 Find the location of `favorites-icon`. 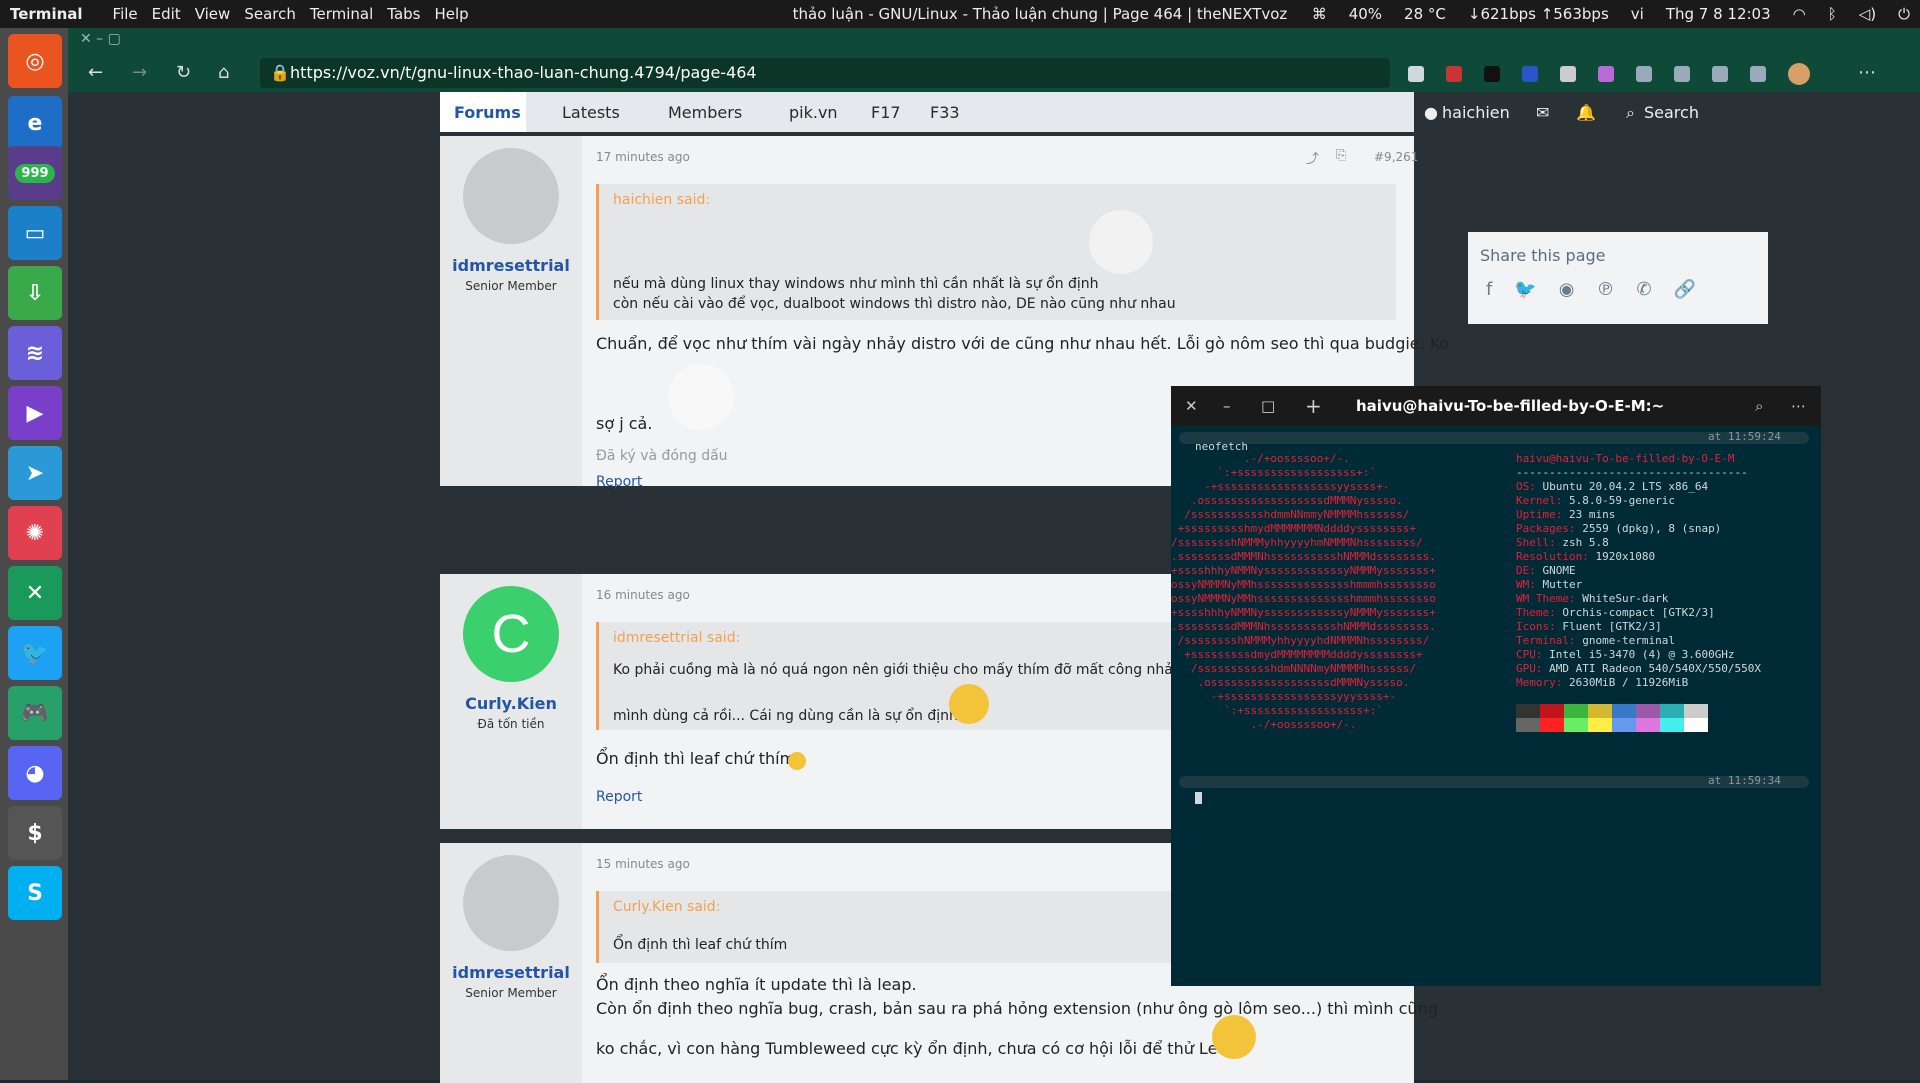

favorites-icon is located at coordinates (1682, 74).